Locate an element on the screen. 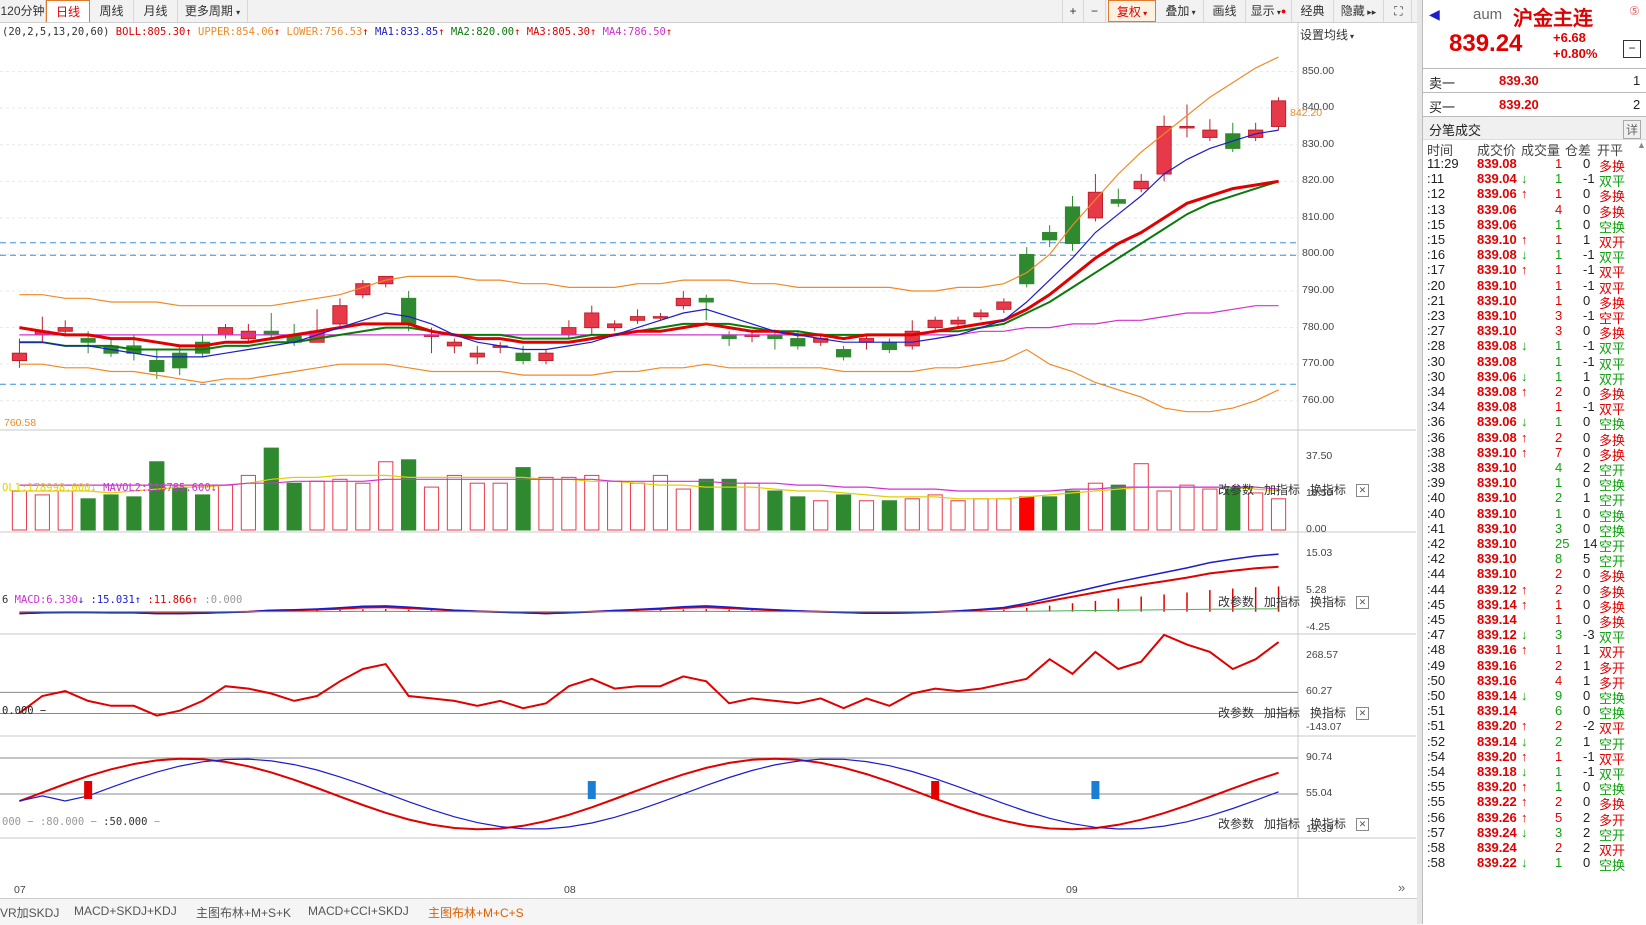  currency-icon: ⑤ is located at coordinates (1634, 11).